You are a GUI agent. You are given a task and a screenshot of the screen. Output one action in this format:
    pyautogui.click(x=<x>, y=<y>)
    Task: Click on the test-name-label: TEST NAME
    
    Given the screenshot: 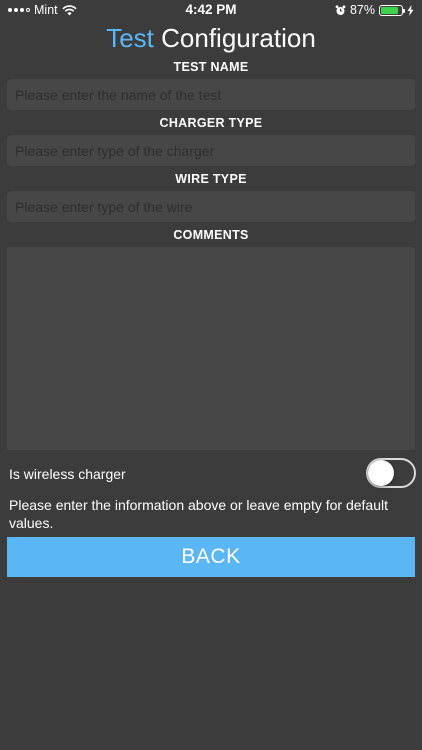 What is the action you would take?
    pyautogui.click(x=211, y=67)
    